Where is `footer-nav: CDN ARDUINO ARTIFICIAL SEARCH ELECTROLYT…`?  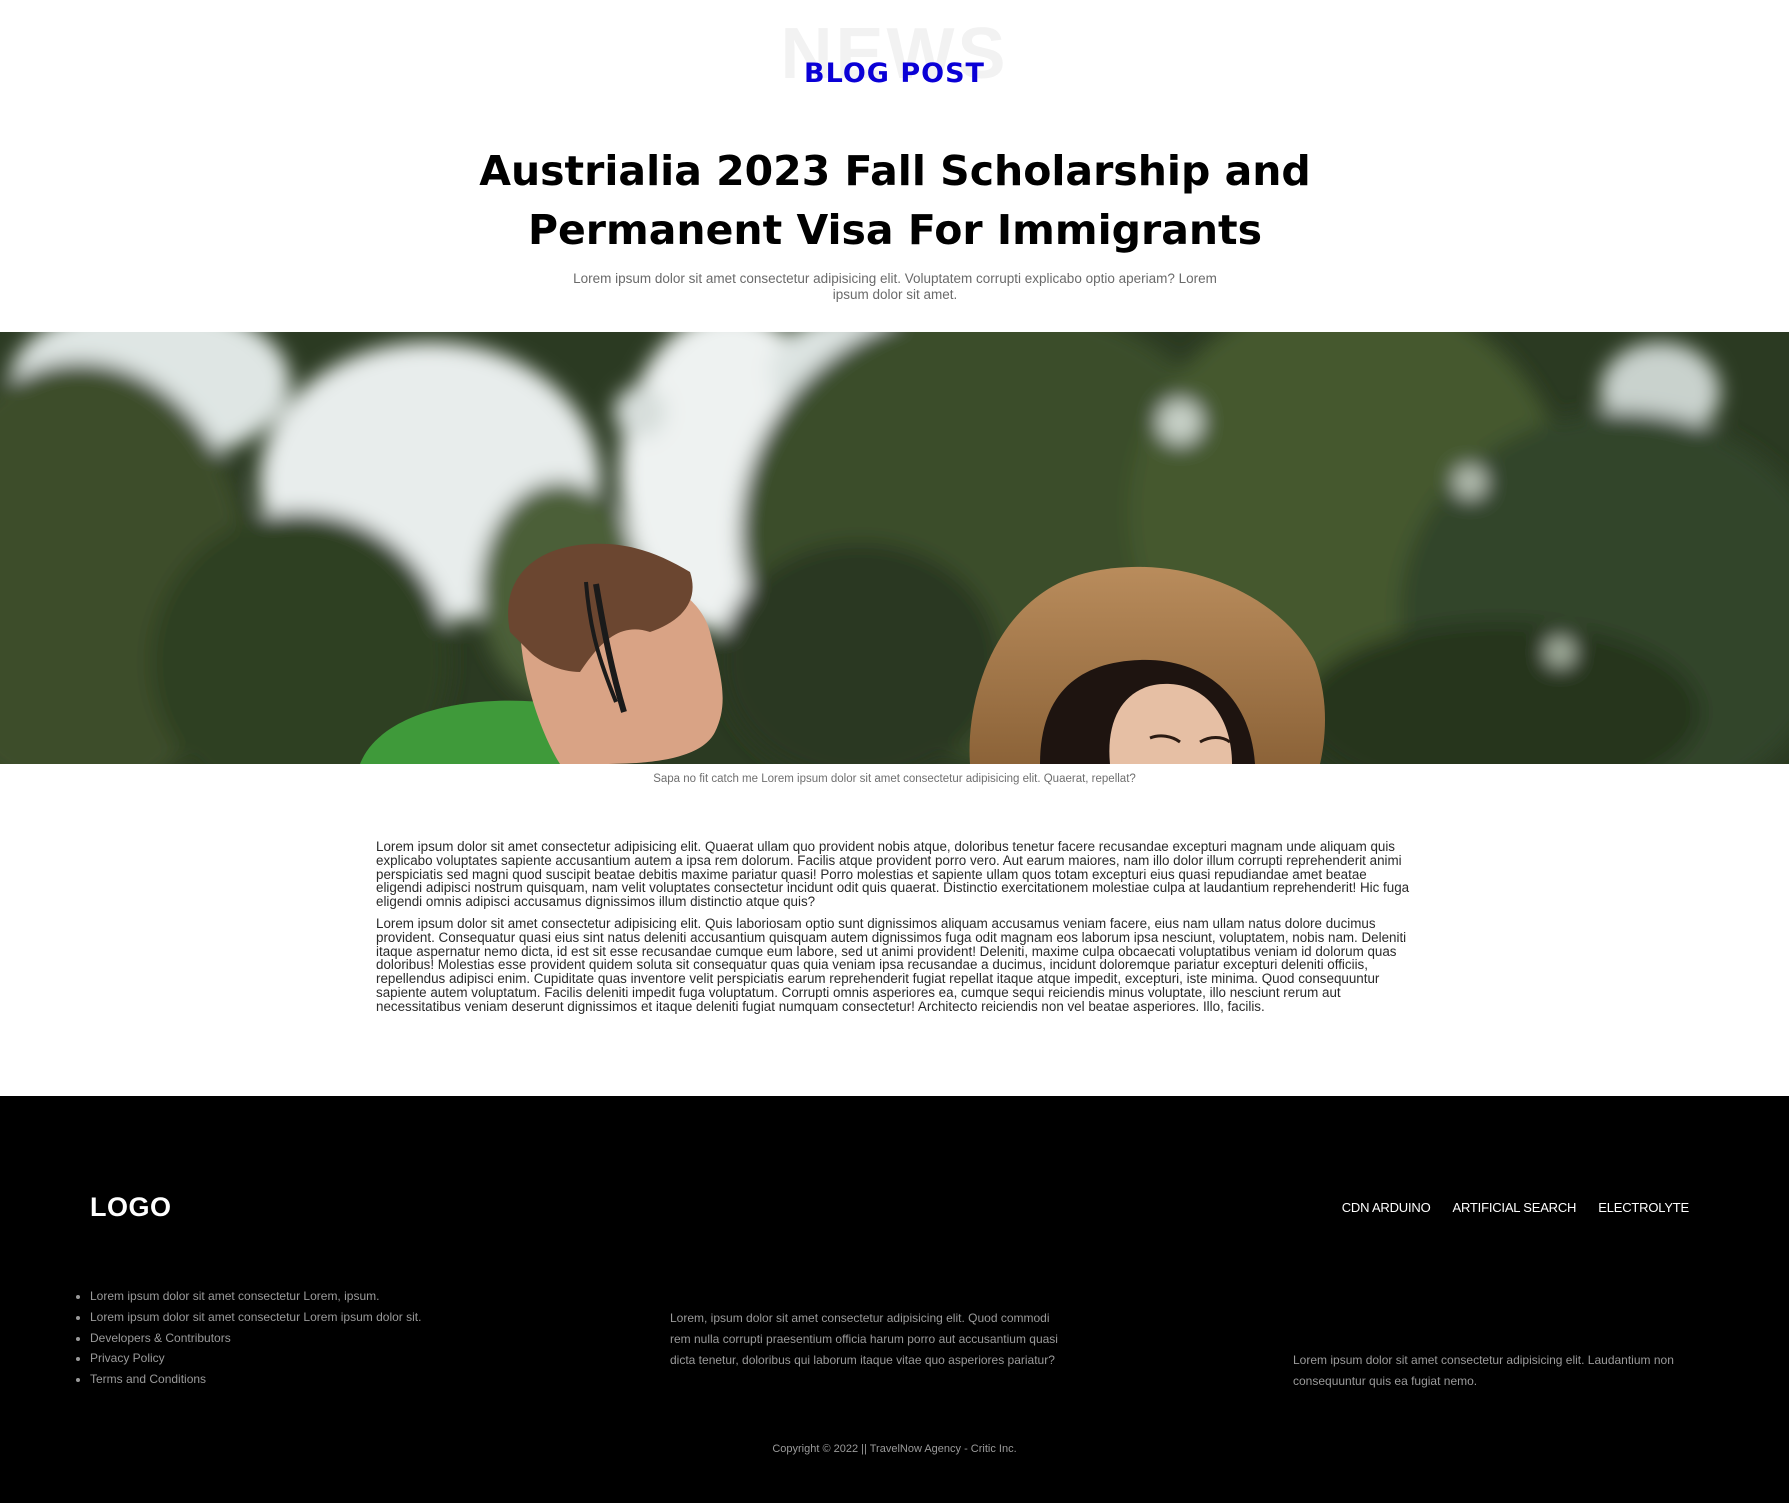
footer-nav: CDN ARDUINO ARTIFICIAL SEARCH ELECTROLYT… is located at coordinates (1516, 1207).